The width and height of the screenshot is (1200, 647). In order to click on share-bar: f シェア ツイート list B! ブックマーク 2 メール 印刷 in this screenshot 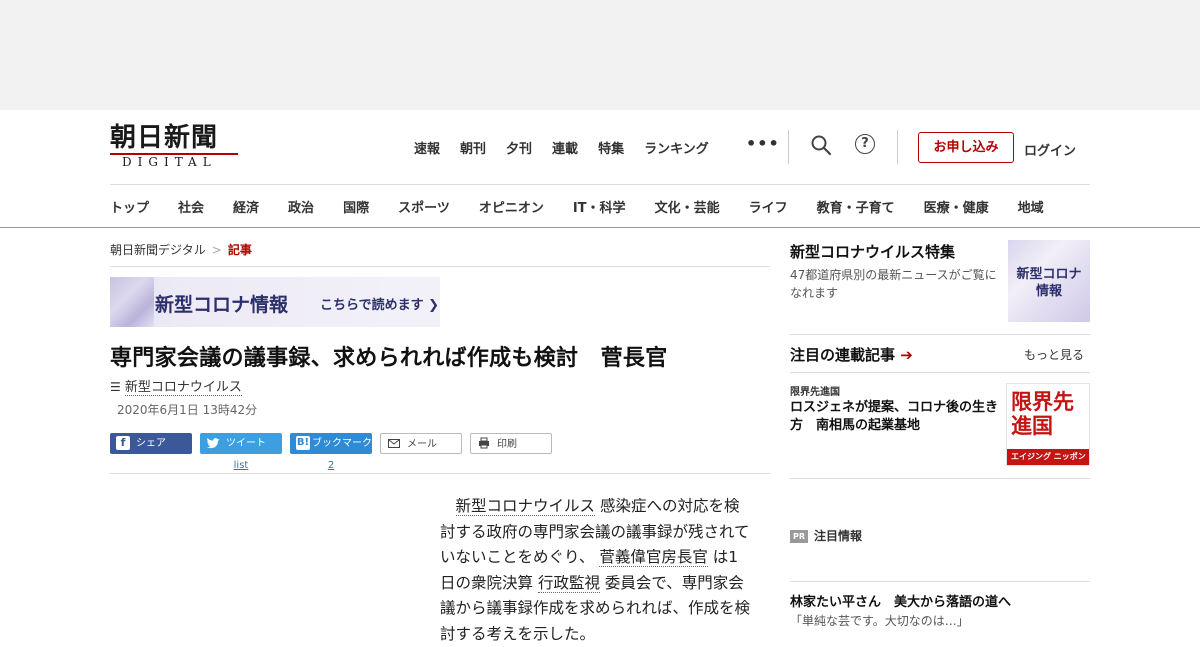, I will do `click(335, 452)`.